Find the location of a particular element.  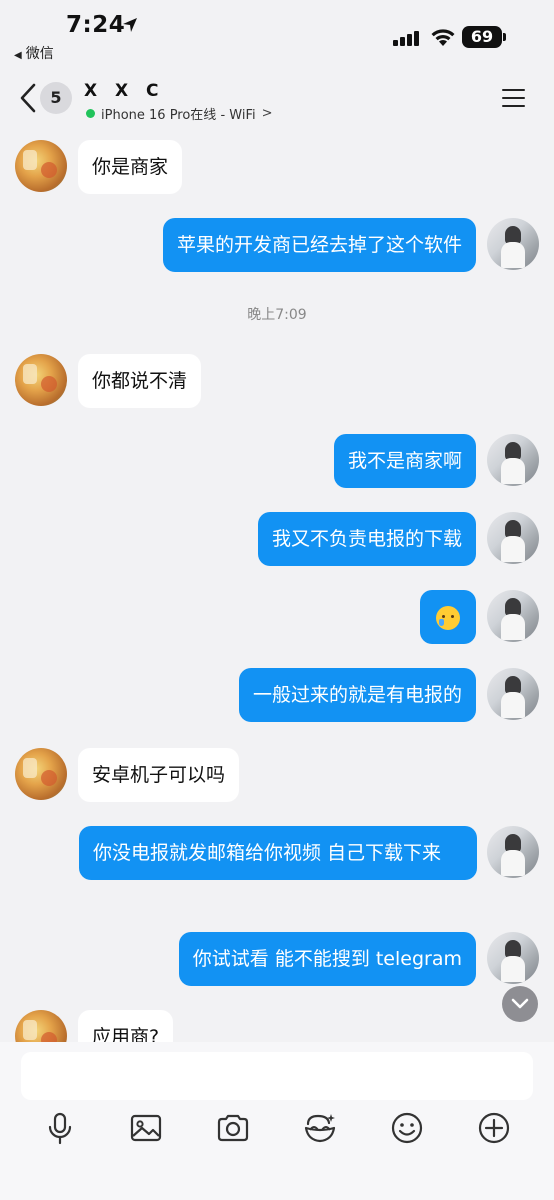

chevron-right-icon: > is located at coordinates (267, 113).